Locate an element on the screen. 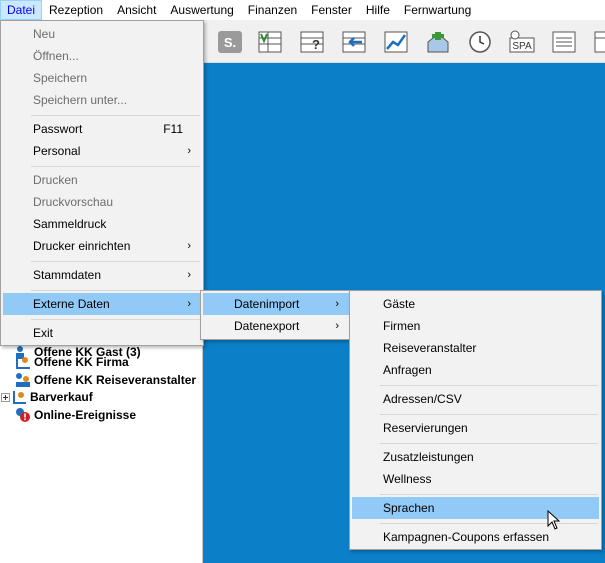 This screenshot has width=605, height=563. menu-finanzen: Finanzen is located at coordinates (272, 10).